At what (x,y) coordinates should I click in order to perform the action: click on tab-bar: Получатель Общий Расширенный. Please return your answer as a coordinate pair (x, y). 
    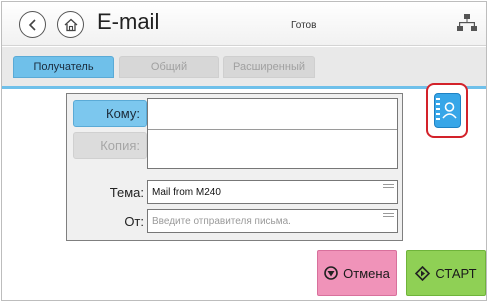
    Looking at the image, I should click on (244, 68).